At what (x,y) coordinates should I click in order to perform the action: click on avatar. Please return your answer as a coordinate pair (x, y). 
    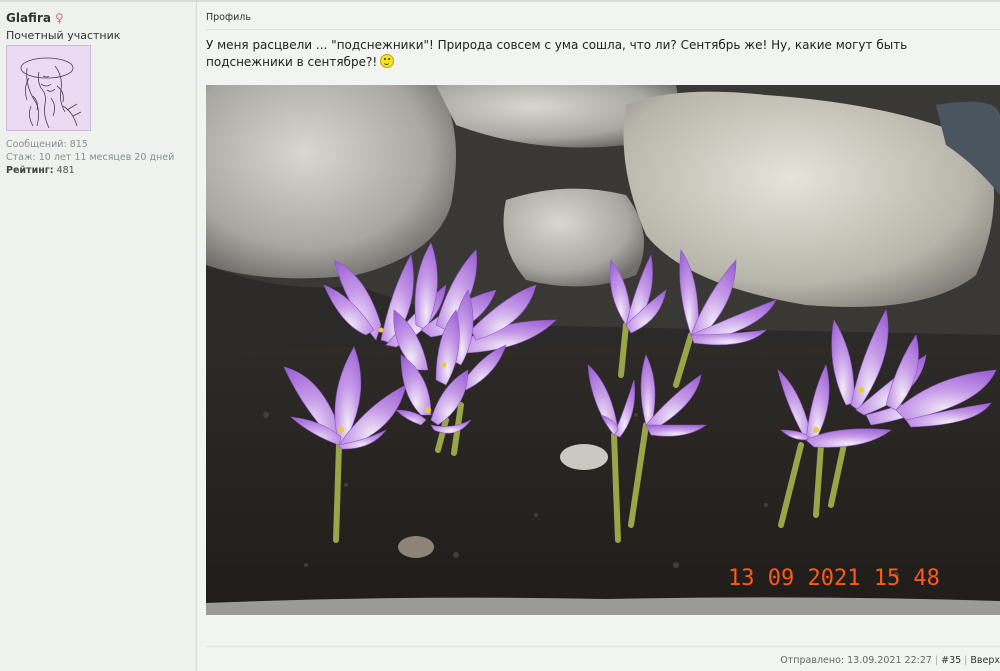
    Looking at the image, I should click on (48, 88).